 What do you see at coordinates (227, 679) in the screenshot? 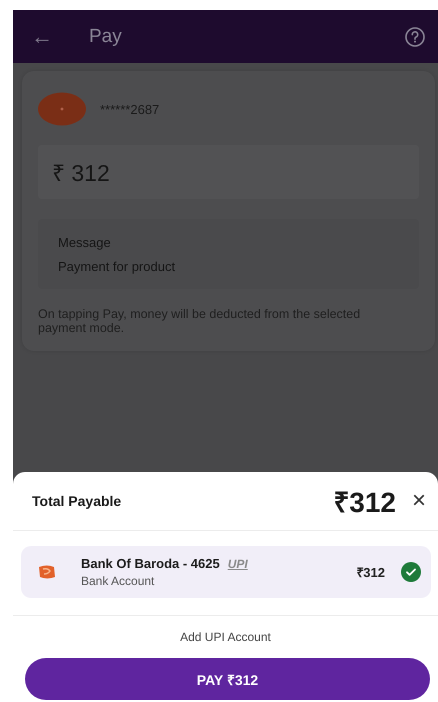
I see `pay-button: PAY ₹312` at bounding box center [227, 679].